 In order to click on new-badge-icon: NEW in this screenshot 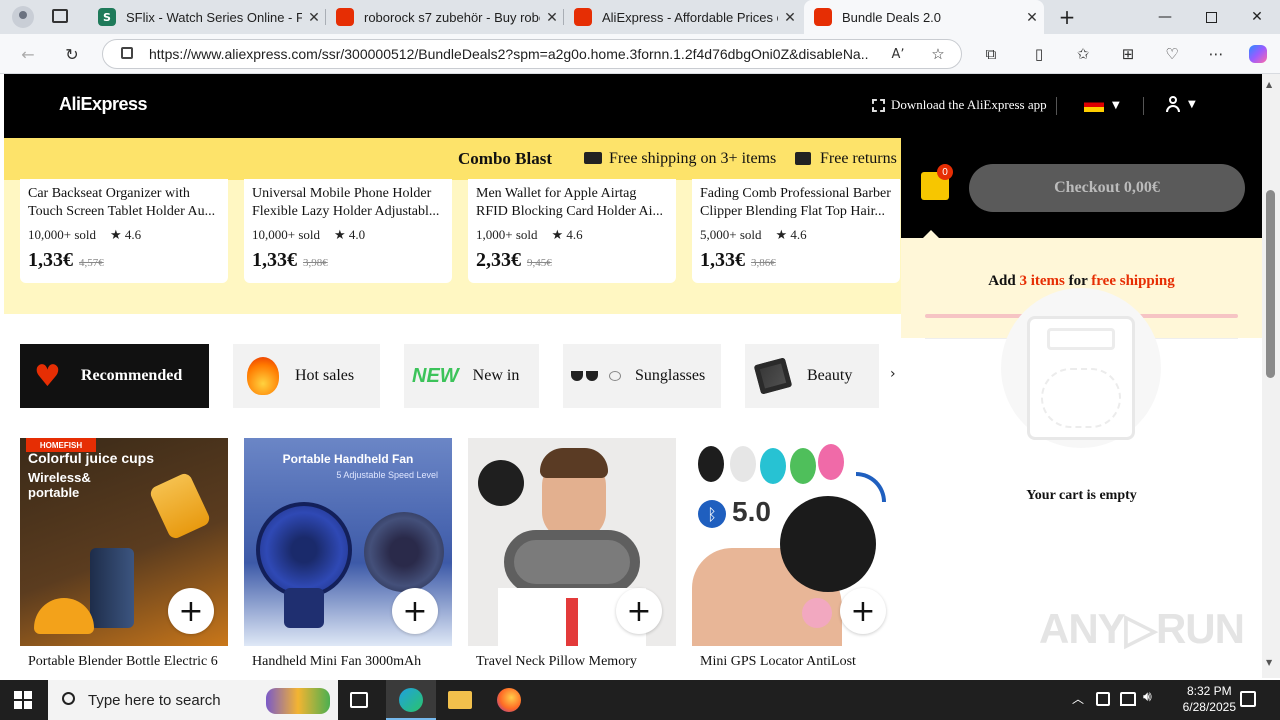, I will do `click(435, 375)`.